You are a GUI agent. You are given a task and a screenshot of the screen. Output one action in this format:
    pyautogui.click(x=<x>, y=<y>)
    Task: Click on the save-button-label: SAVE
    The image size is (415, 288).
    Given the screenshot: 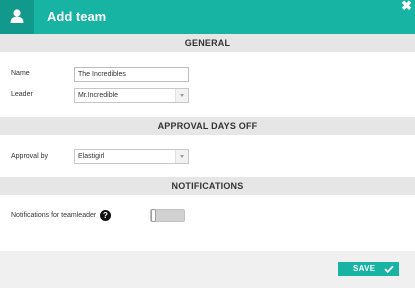 What is the action you would take?
    pyautogui.click(x=364, y=268)
    